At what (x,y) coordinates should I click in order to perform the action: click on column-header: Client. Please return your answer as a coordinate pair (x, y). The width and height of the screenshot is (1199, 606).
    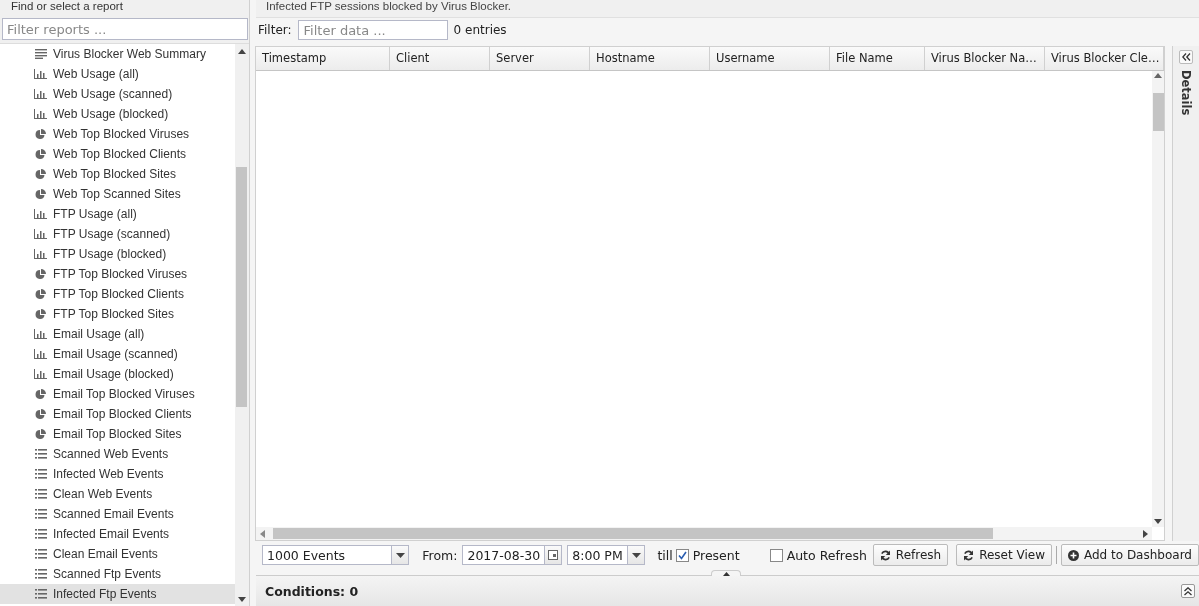
    Looking at the image, I should click on (440, 58).